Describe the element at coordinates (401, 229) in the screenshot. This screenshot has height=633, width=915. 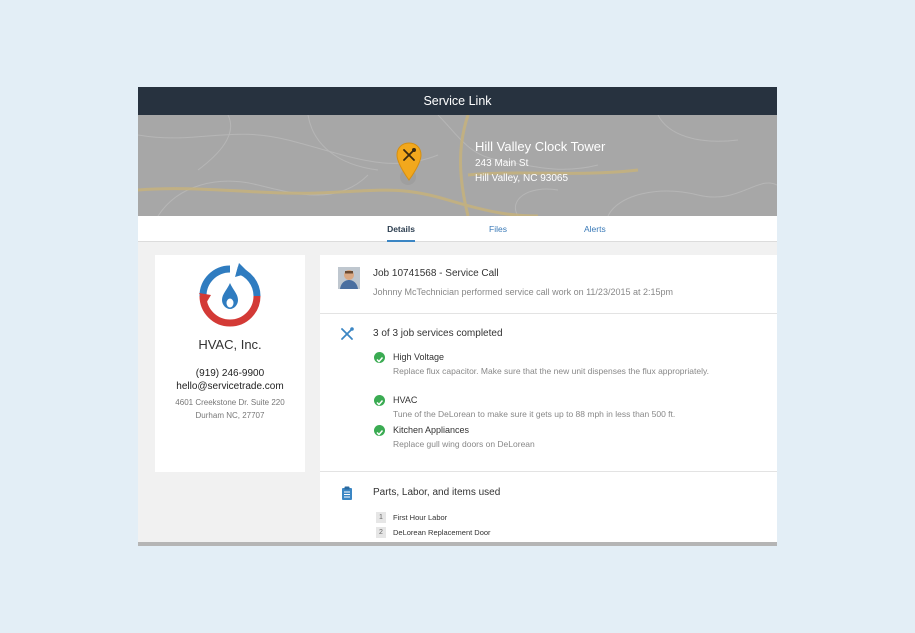
I see `tab-details: Details` at that location.